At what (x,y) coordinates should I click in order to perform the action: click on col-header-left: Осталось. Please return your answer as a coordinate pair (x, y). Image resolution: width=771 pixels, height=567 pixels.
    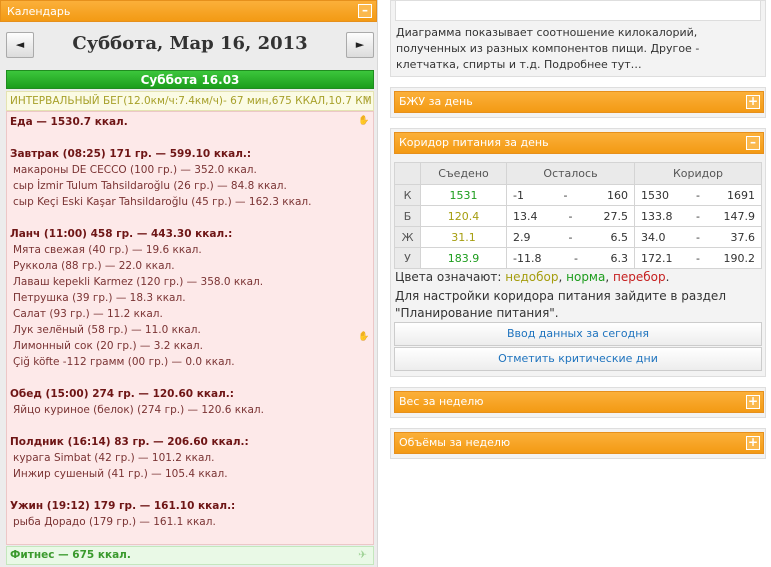
    Looking at the image, I should click on (570, 173).